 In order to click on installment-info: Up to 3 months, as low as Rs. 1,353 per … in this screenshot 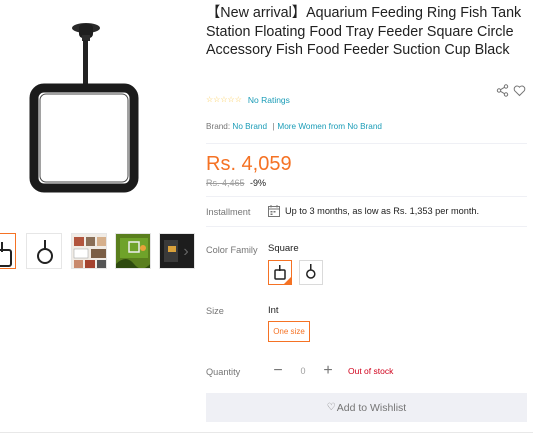, I will do `click(373, 211)`.